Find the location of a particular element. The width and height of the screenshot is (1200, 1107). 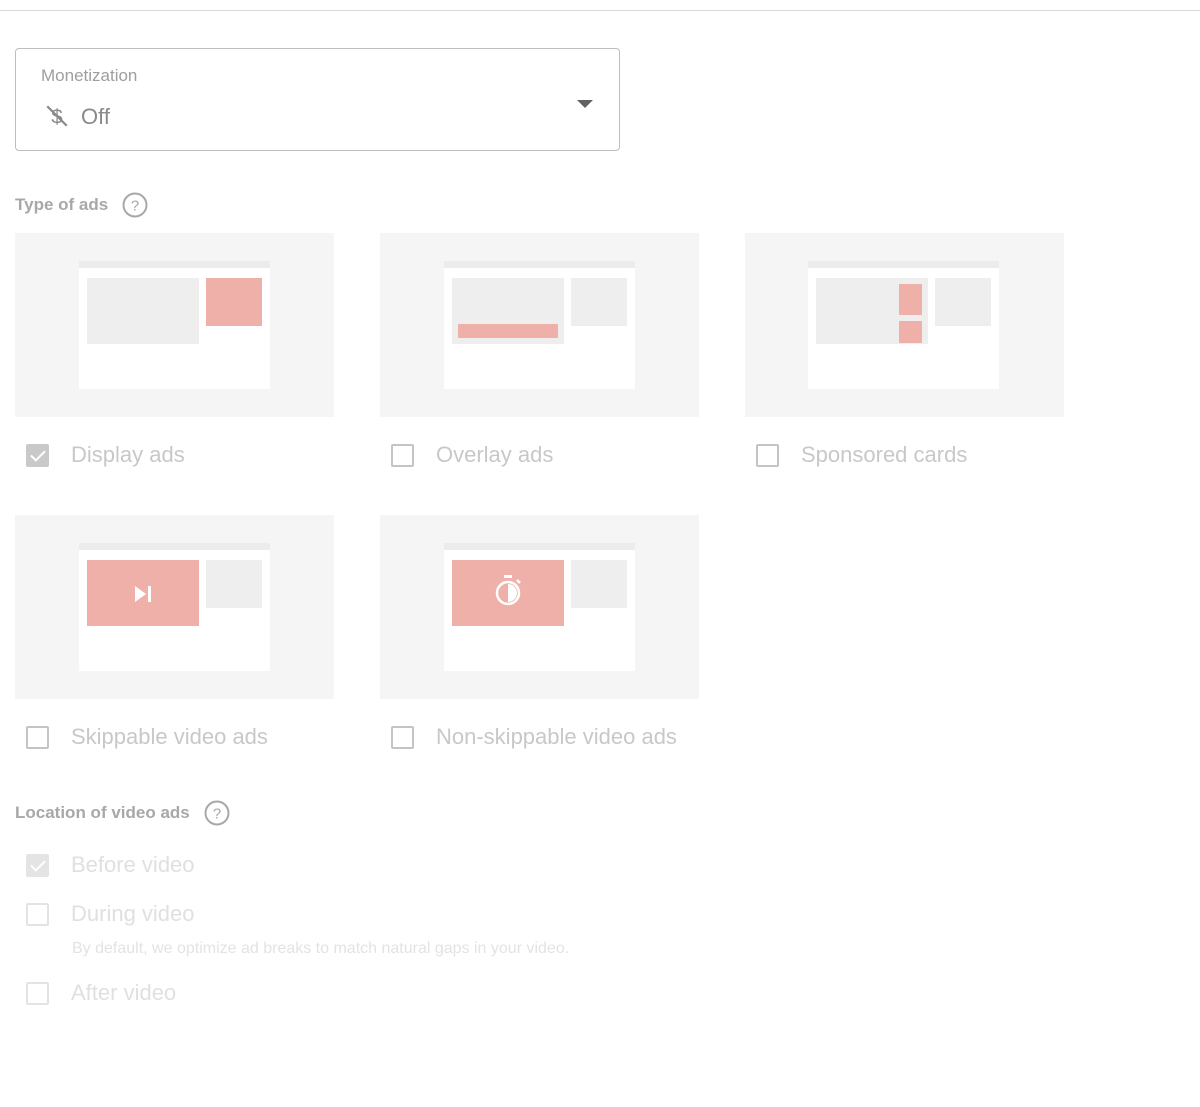

sponsored-cards-preview is located at coordinates (904, 325).